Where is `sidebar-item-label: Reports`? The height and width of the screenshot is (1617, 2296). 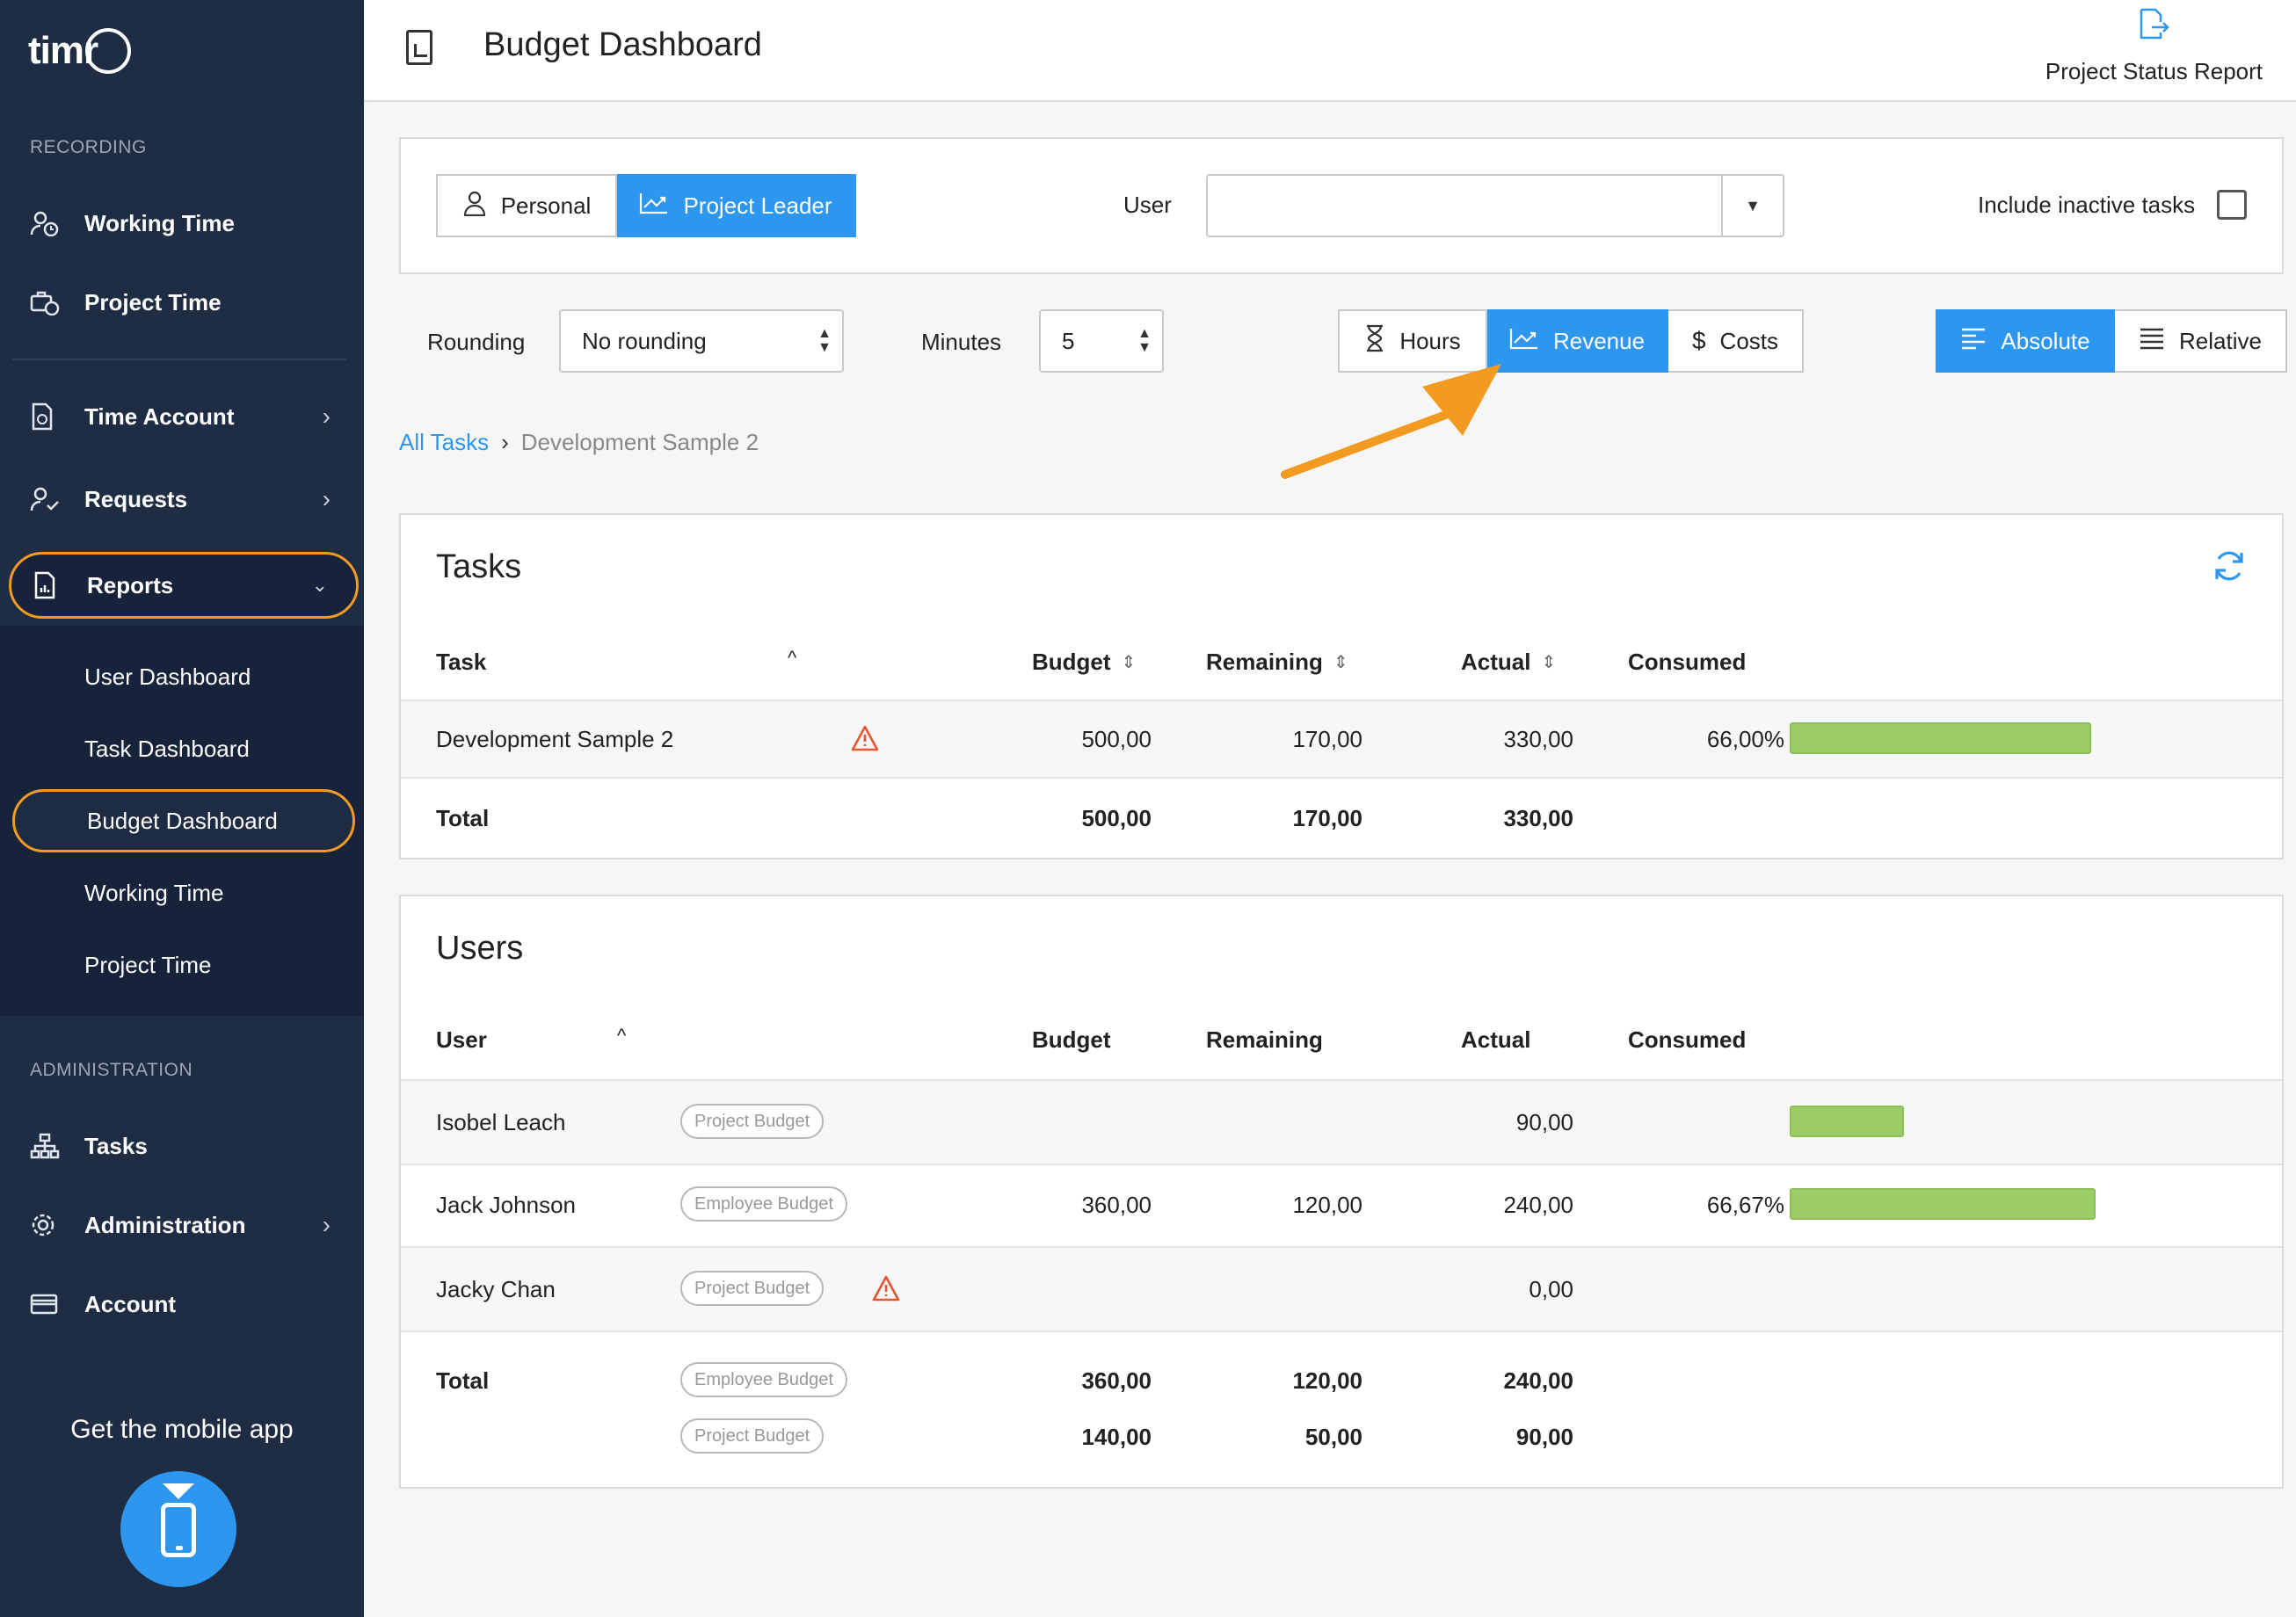 sidebar-item-label: Reports is located at coordinates (130, 584).